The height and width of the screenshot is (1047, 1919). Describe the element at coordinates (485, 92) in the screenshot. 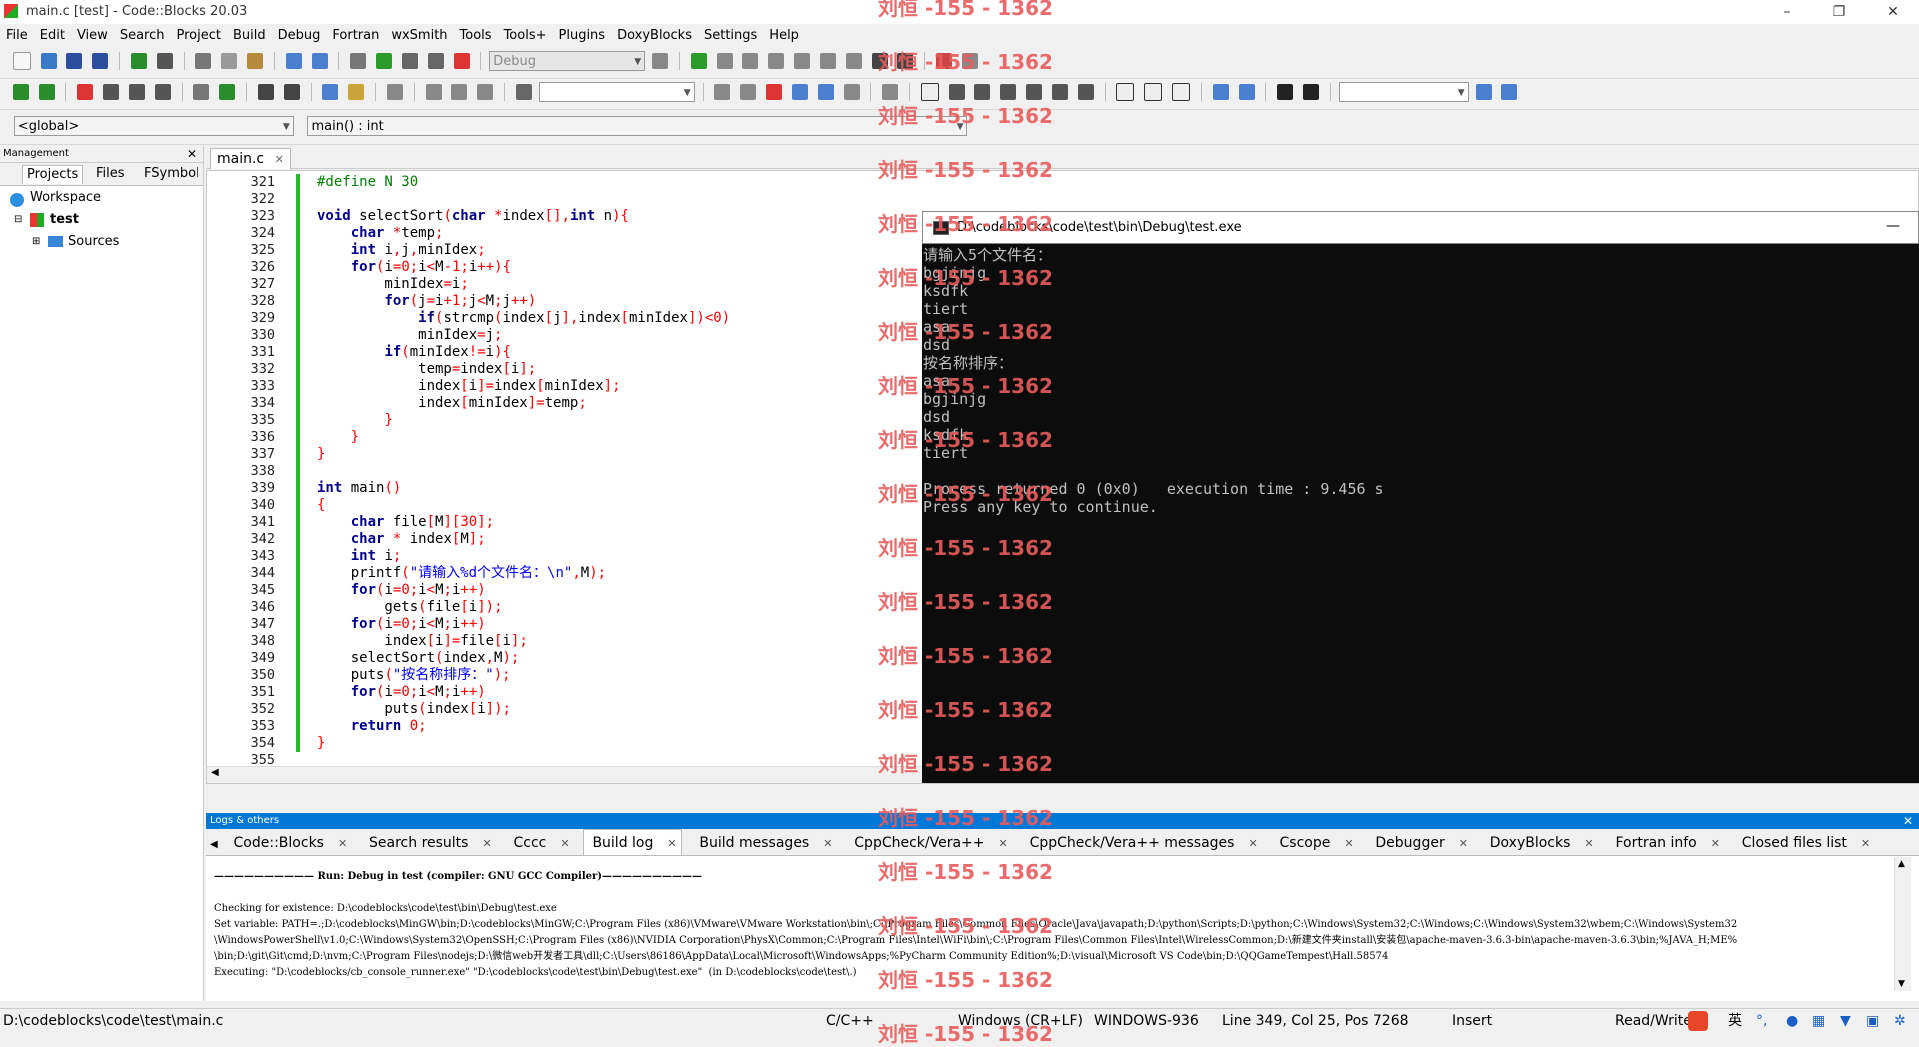

I see `next-function-icon` at that location.